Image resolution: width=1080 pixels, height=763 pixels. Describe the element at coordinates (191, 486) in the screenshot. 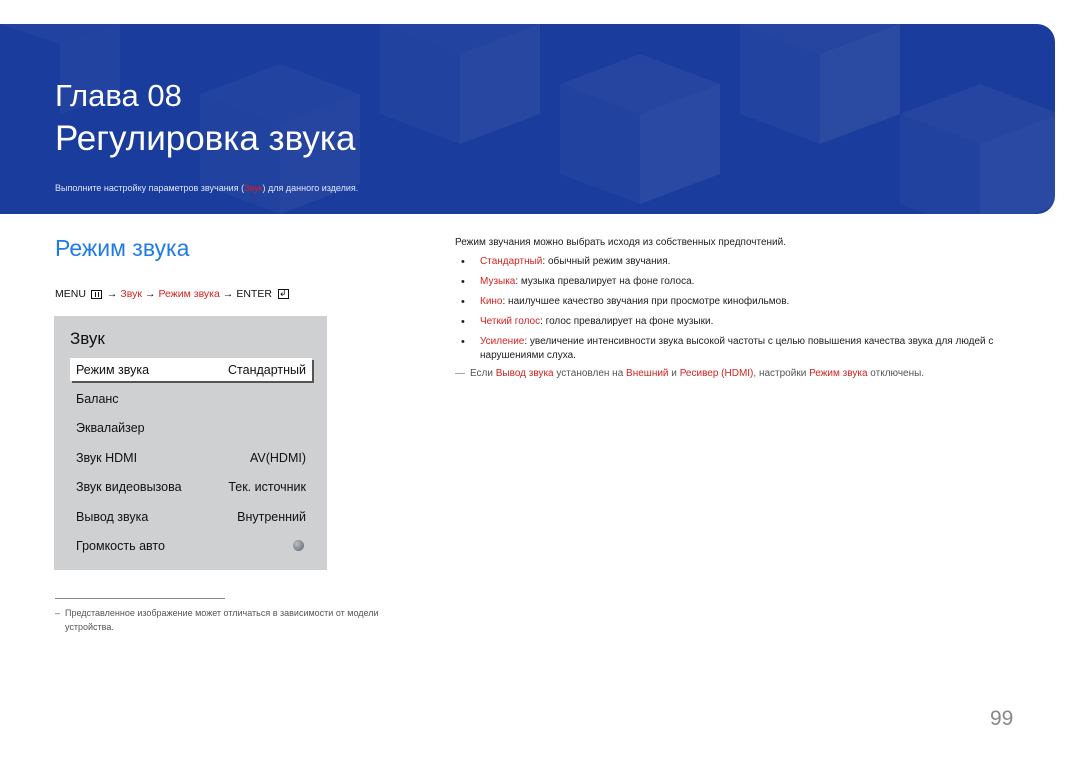

I see `osd-row-video-call-sound: Звук видеовызова Тек. источник` at that location.